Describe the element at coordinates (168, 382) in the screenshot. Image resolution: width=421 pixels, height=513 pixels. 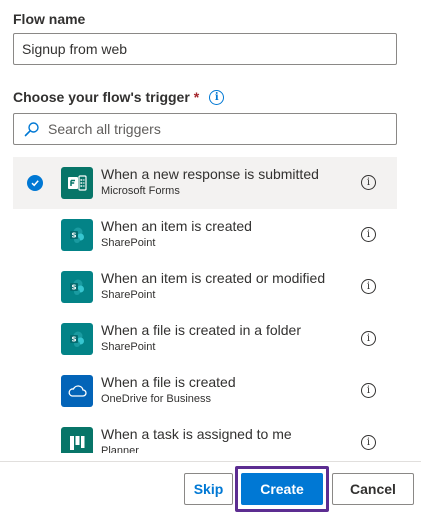
I see `trigger-title: When a file is created` at that location.